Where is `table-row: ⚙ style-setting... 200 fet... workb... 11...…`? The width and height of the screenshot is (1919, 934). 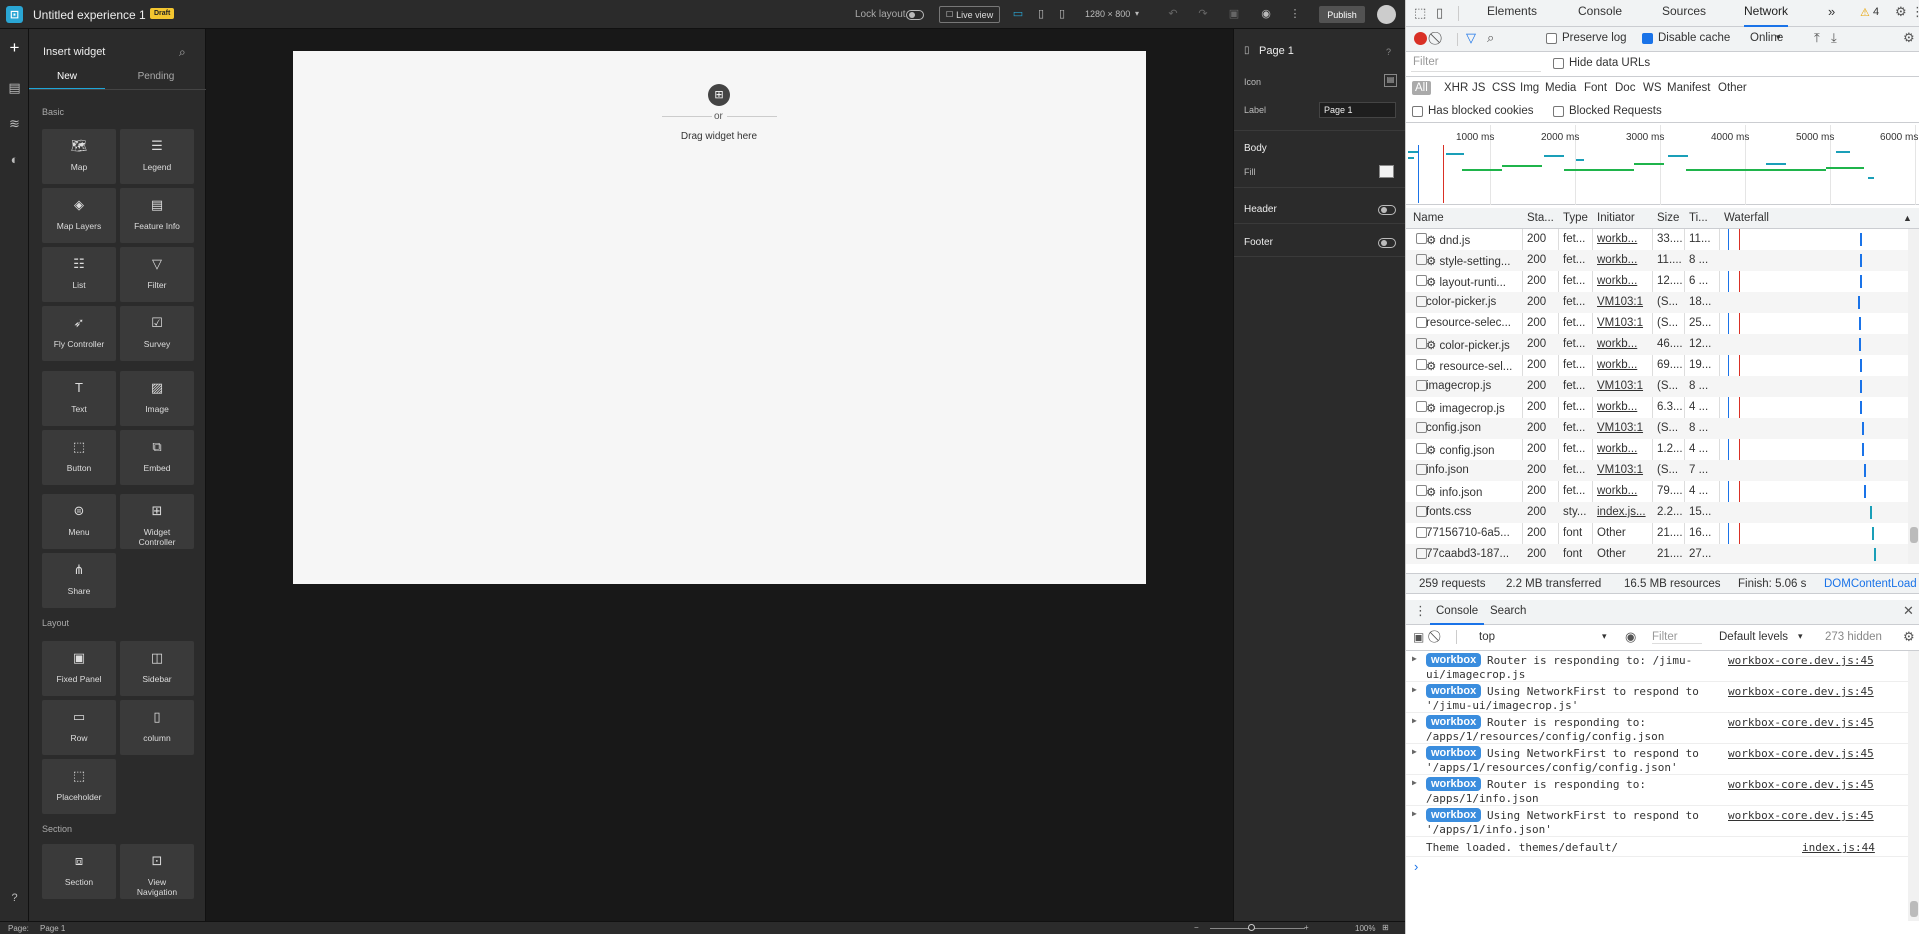
table-row: ⚙ style-setting... 200 fet... workb... 11...… is located at coordinates (1657, 260).